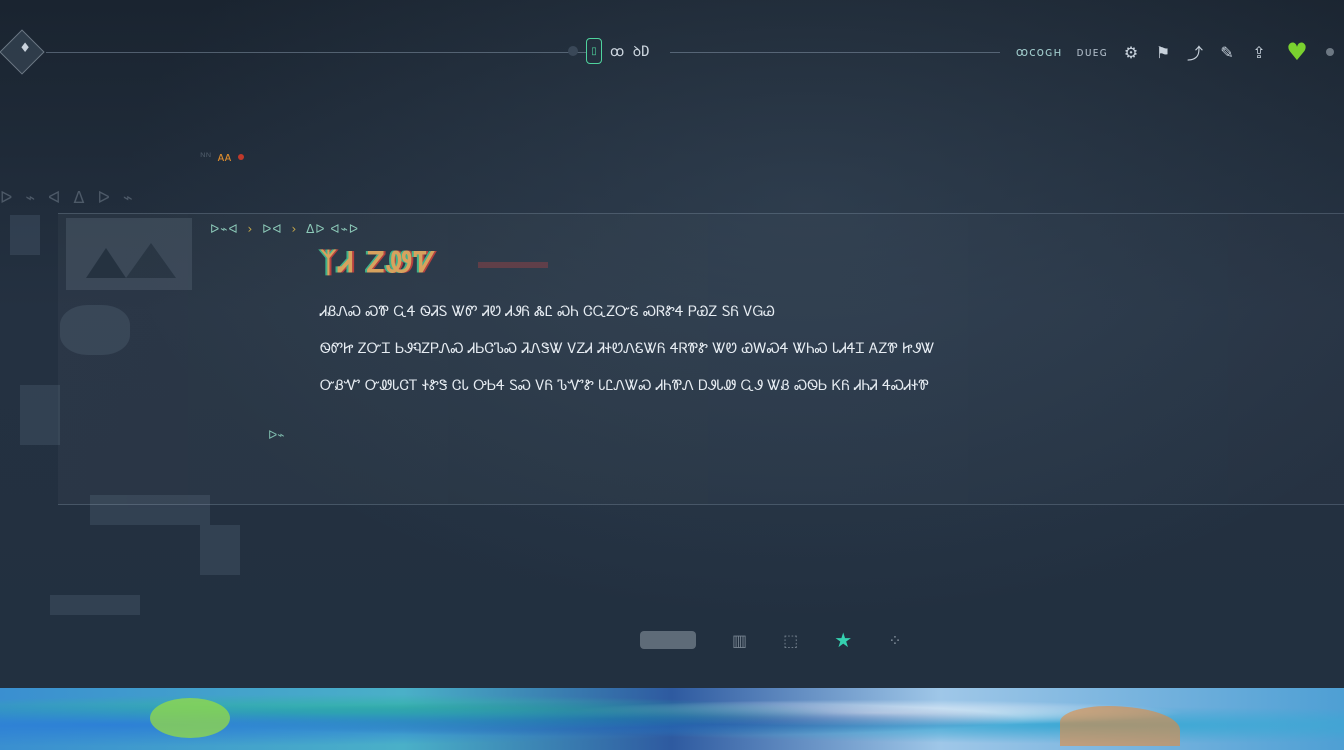 The image size is (1344, 750). Describe the element at coordinates (1195, 52) in the screenshot. I see `arrow-icon: ⤴` at that location.